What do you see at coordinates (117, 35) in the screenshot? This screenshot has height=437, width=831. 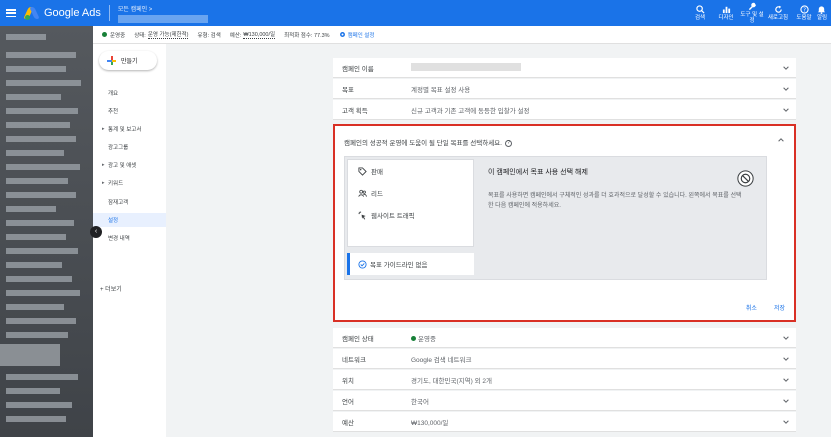 I see `campaign-enabled-status: 운영중` at bounding box center [117, 35].